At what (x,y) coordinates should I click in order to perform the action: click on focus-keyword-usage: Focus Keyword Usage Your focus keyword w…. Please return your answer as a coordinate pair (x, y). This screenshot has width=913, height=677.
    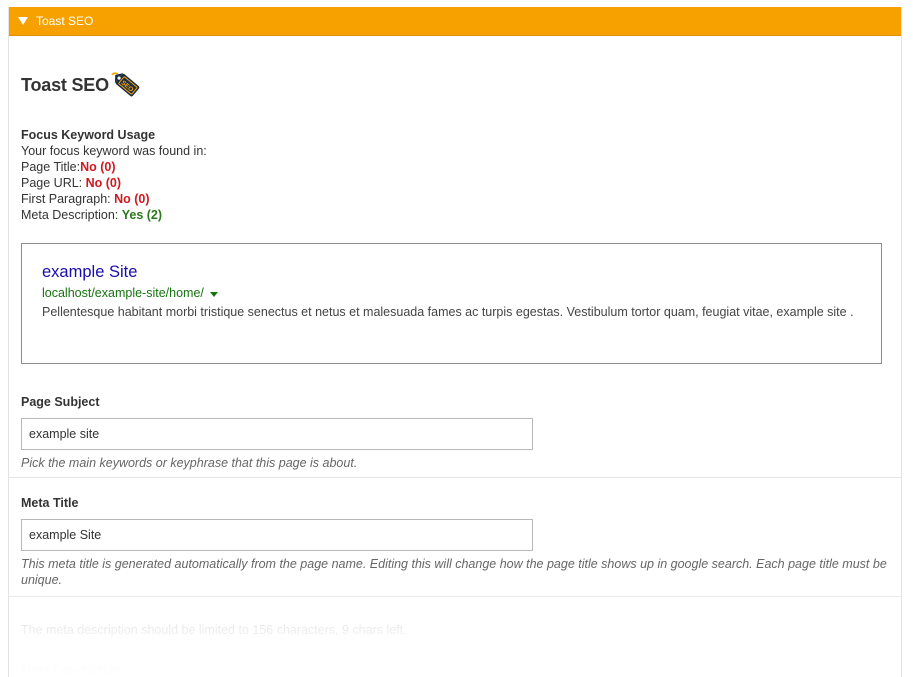
    Looking at the image, I should click on (455, 175).